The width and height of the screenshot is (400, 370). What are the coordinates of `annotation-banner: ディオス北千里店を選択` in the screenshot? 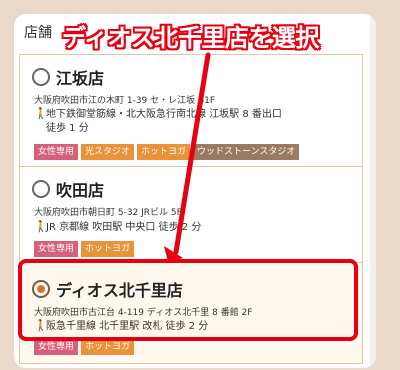 It's located at (190, 38).